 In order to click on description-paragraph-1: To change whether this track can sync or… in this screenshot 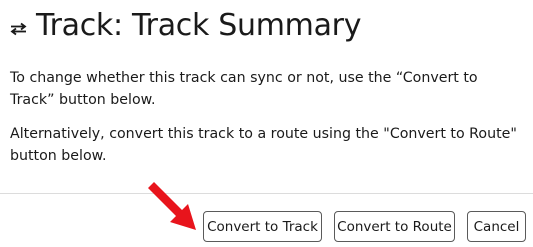, I will do `click(244, 89)`.